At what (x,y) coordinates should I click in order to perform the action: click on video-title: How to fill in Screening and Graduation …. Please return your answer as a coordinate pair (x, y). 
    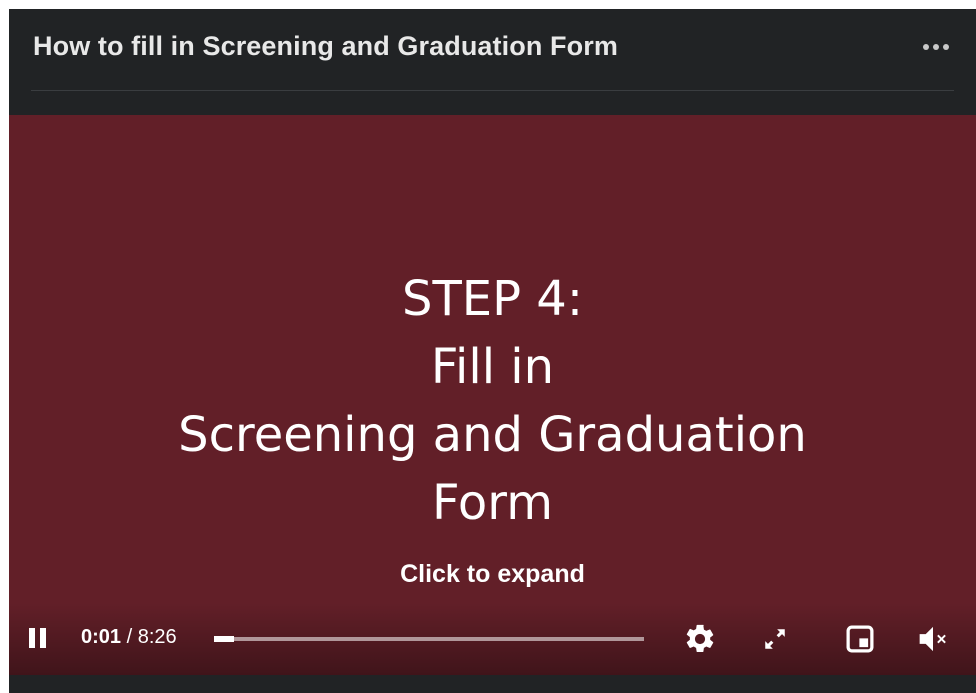
    Looking at the image, I should click on (325, 46).